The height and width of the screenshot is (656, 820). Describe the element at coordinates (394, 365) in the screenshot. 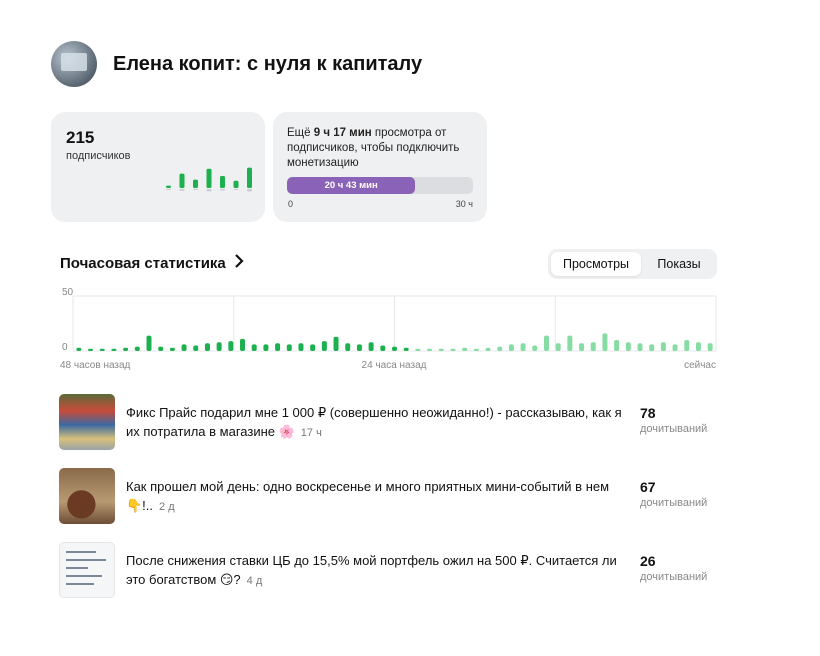

I see `x-tick-label: 24 часа назад` at that location.